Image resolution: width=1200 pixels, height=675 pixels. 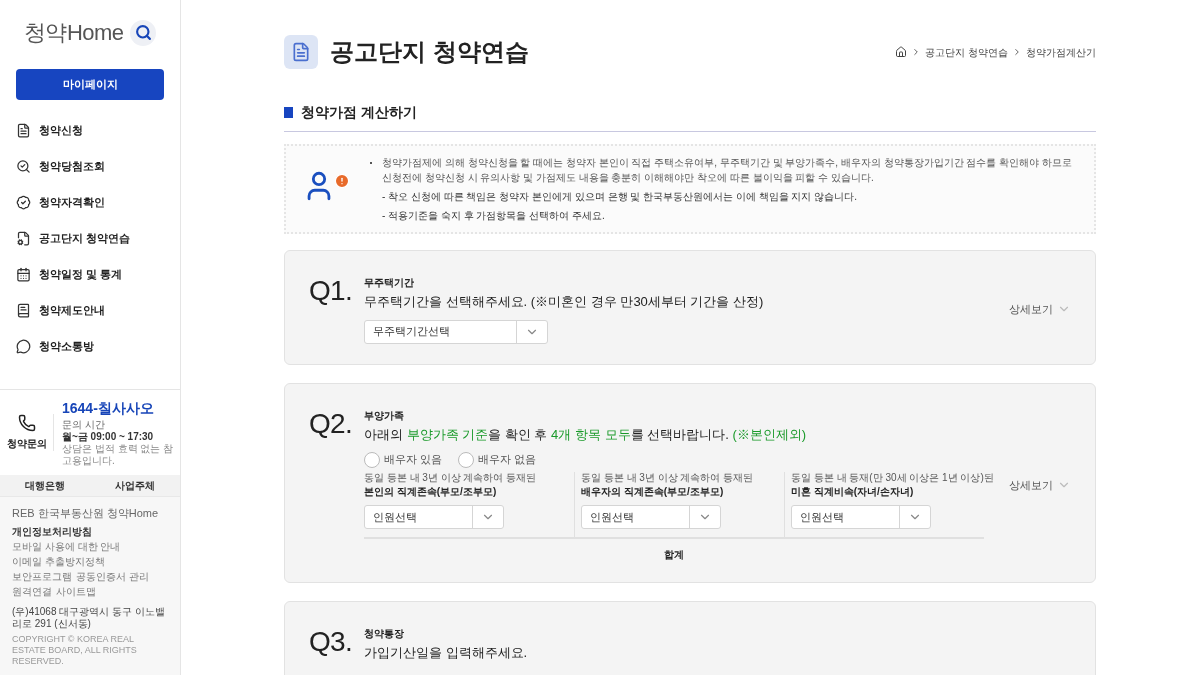 I want to click on footer-link: 원격연결, so click(x=32, y=591).